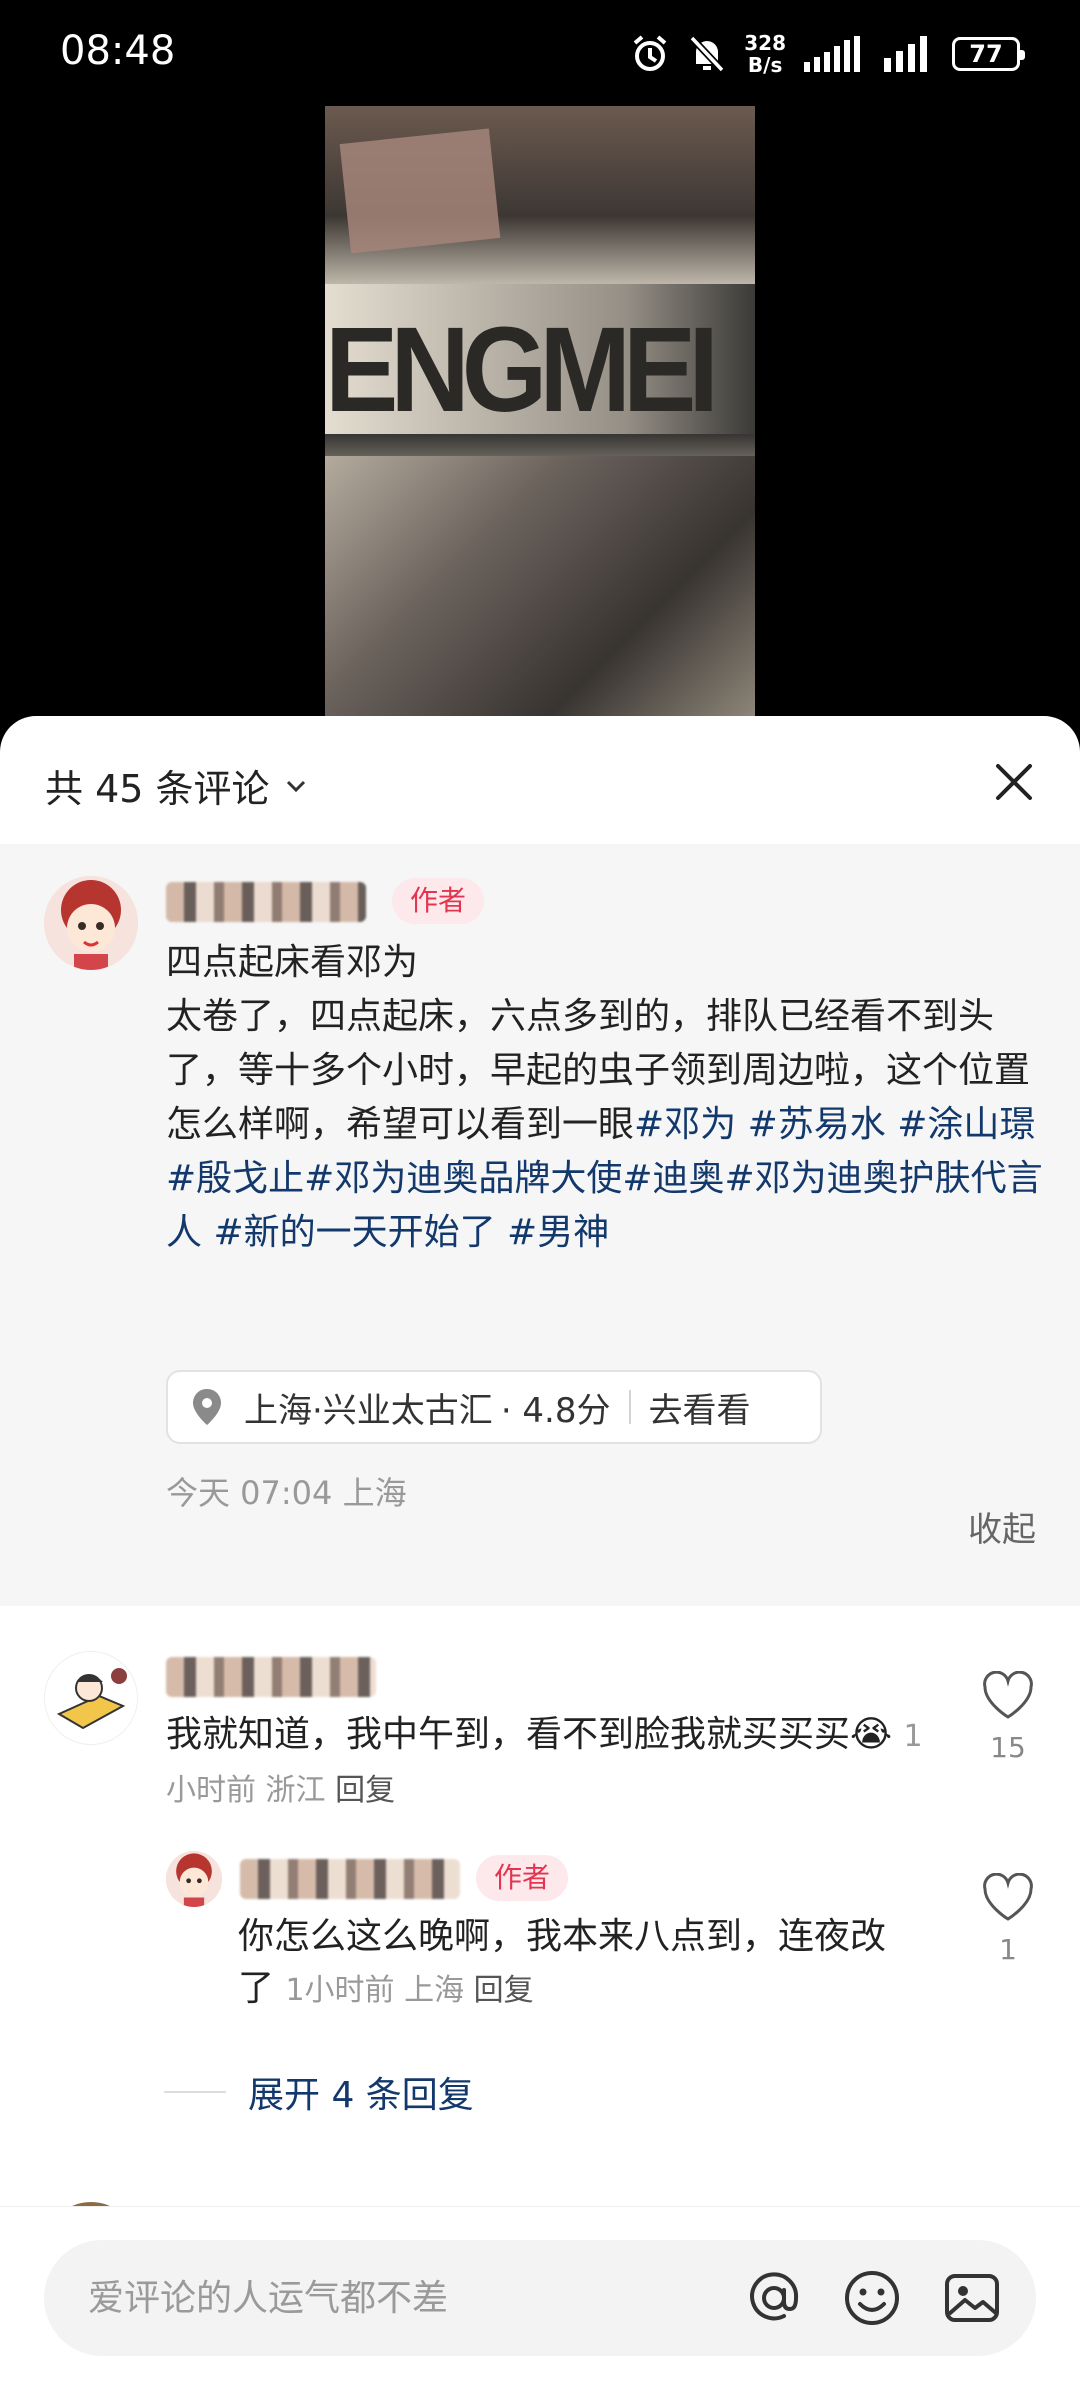  What do you see at coordinates (438, 901) in the screenshot?
I see `author-tag: 作者` at bounding box center [438, 901].